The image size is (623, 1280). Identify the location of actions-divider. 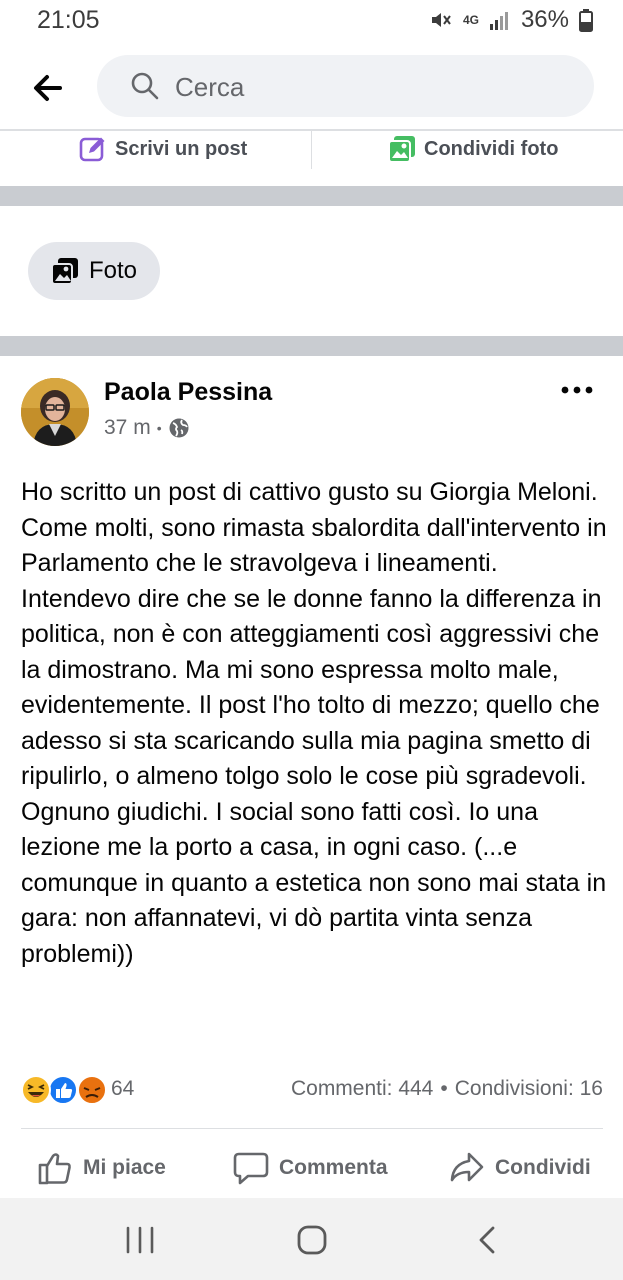
(312, 1128).